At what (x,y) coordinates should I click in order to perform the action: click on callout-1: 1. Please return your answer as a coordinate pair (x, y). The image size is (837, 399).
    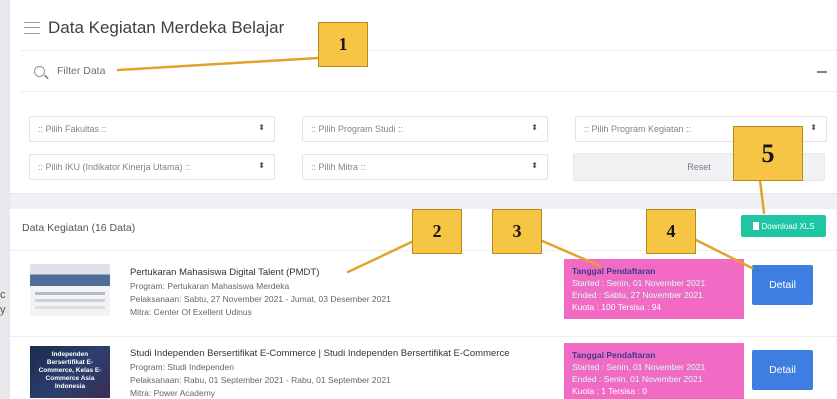
    Looking at the image, I should click on (343, 44).